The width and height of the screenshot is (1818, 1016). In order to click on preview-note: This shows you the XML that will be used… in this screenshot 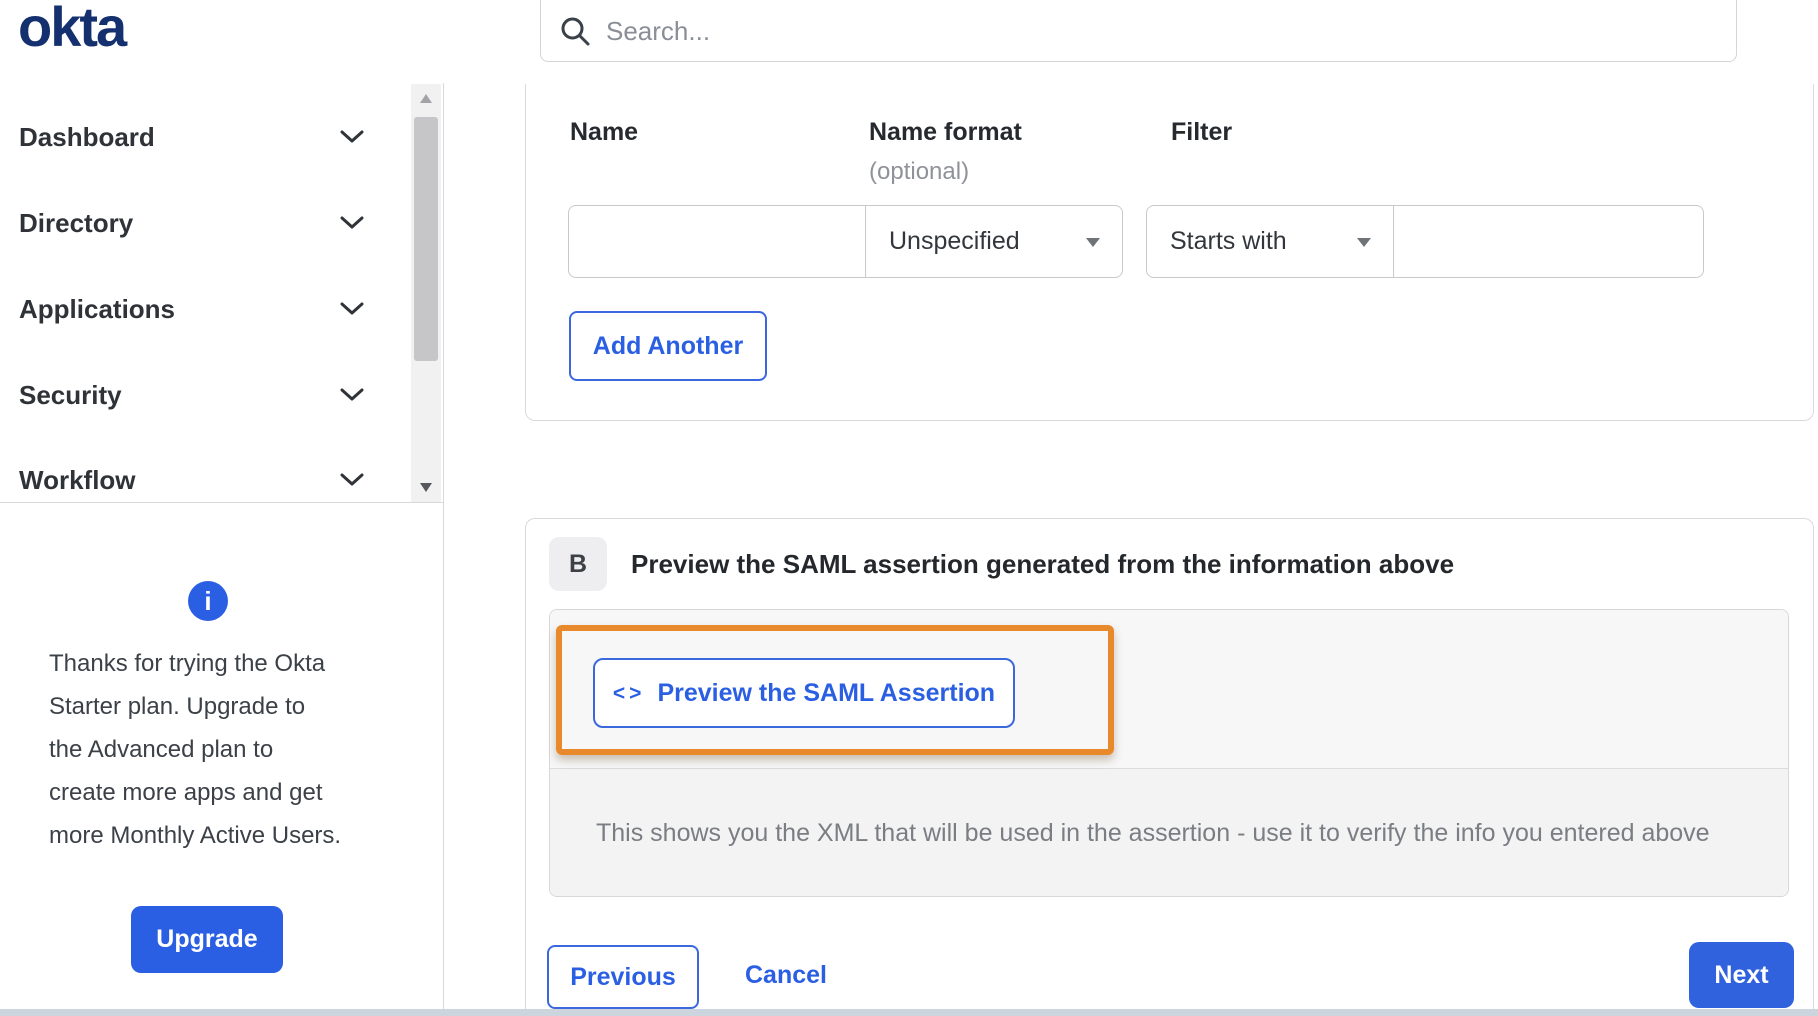, I will do `click(1153, 833)`.